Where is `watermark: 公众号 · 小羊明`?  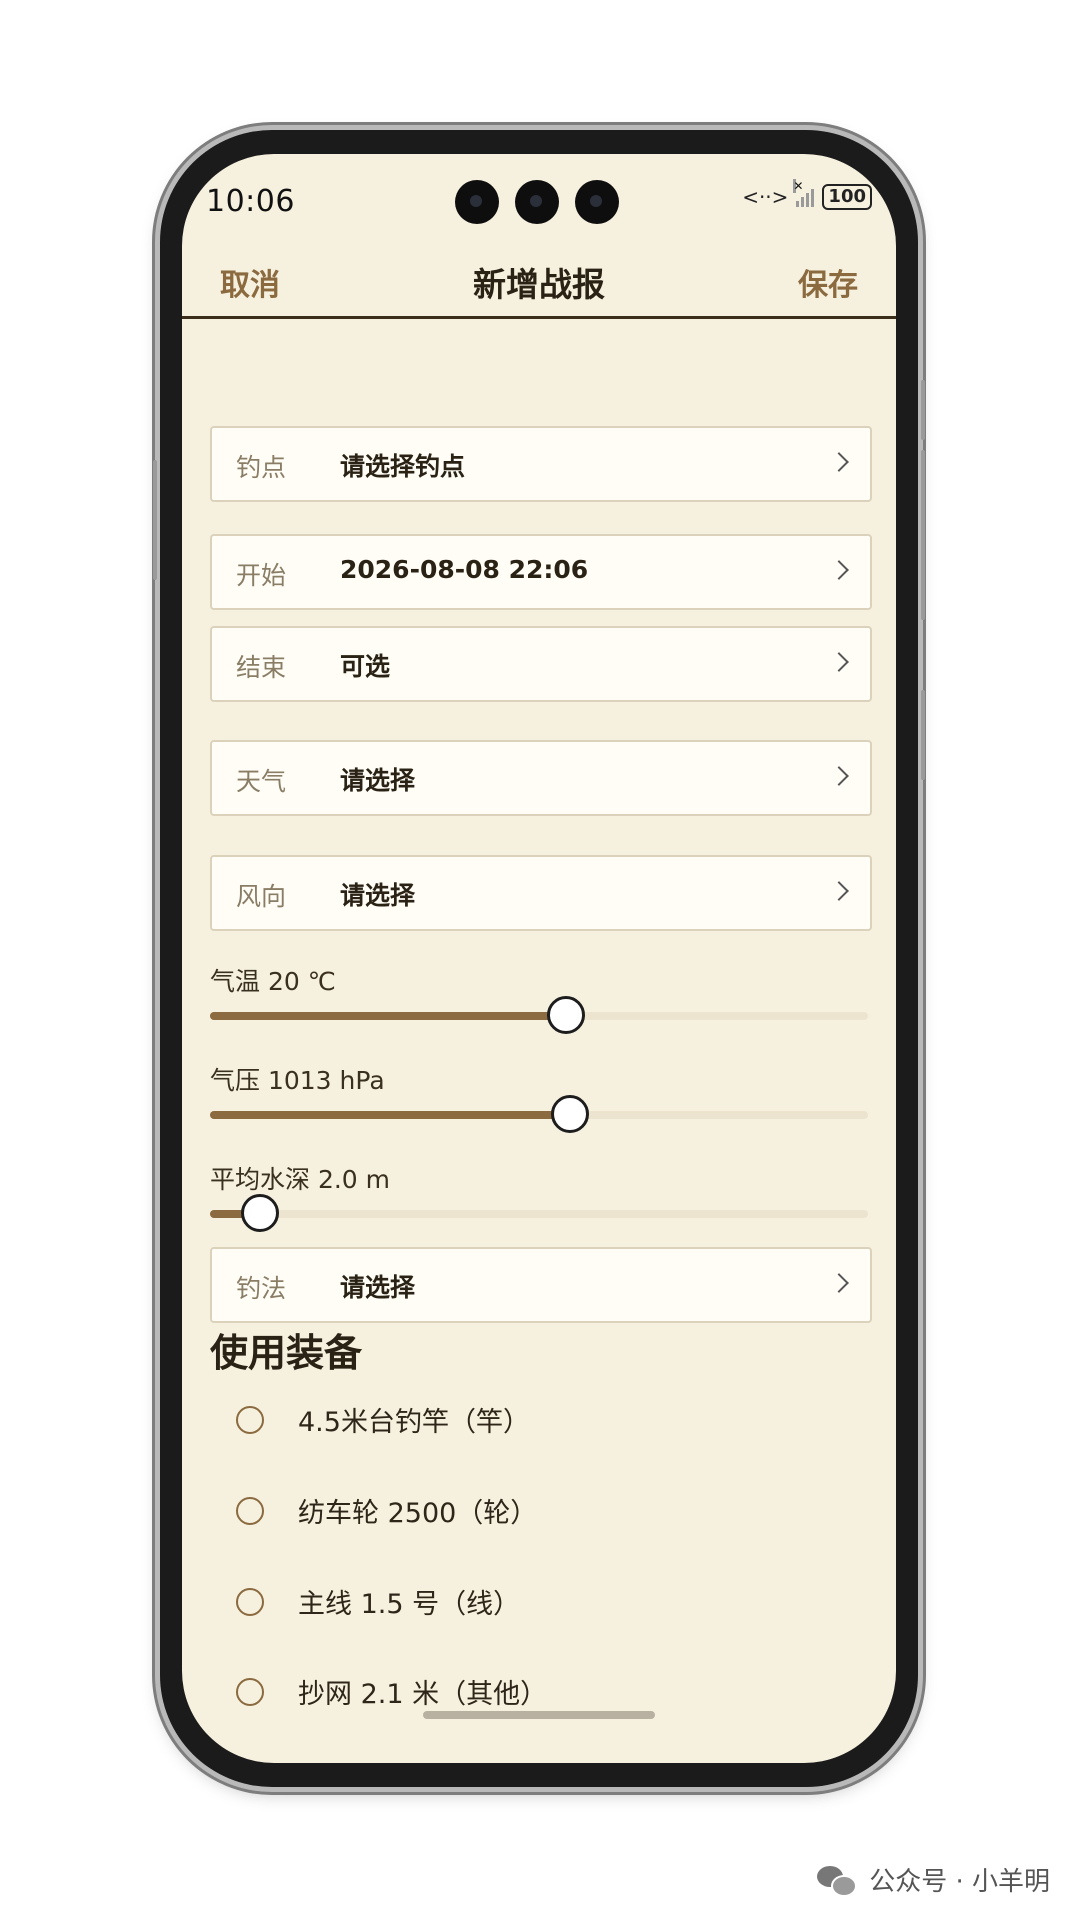
watermark: 公众号 · 小羊明 is located at coordinates (933, 1879).